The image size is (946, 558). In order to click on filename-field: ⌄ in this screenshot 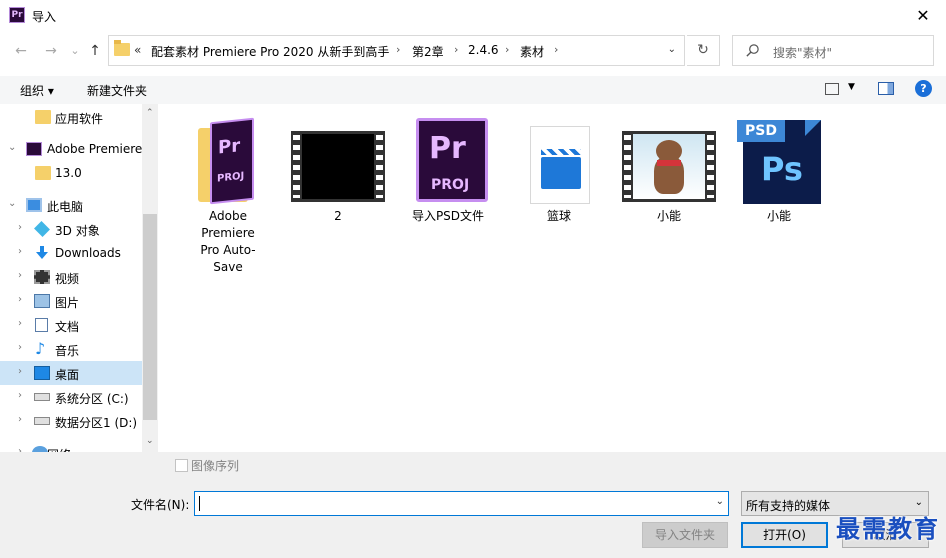, I will do `click(461, 503)`.